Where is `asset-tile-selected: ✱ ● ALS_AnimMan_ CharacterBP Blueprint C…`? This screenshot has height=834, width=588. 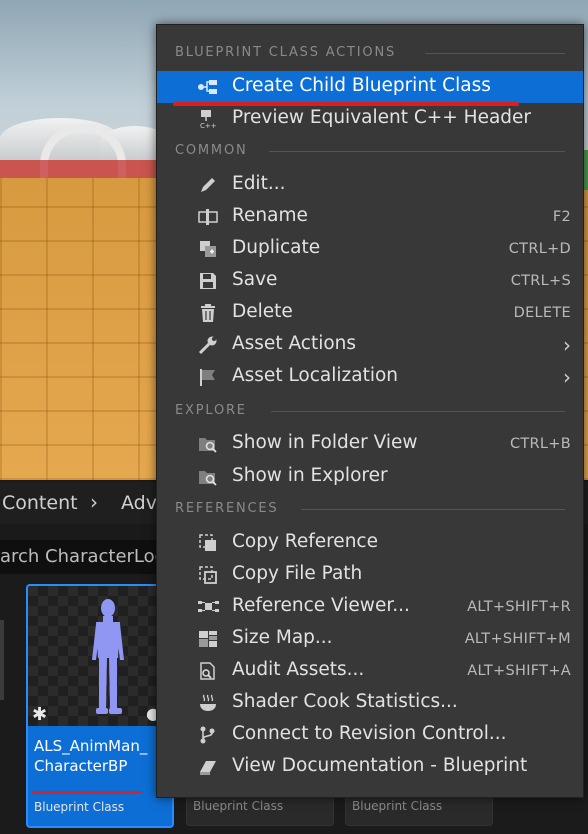
asset-tile-selected: ✱ ● ALS_AnimMan_ CharacterBP Blueprint C… is located at coordinates (100, 706).